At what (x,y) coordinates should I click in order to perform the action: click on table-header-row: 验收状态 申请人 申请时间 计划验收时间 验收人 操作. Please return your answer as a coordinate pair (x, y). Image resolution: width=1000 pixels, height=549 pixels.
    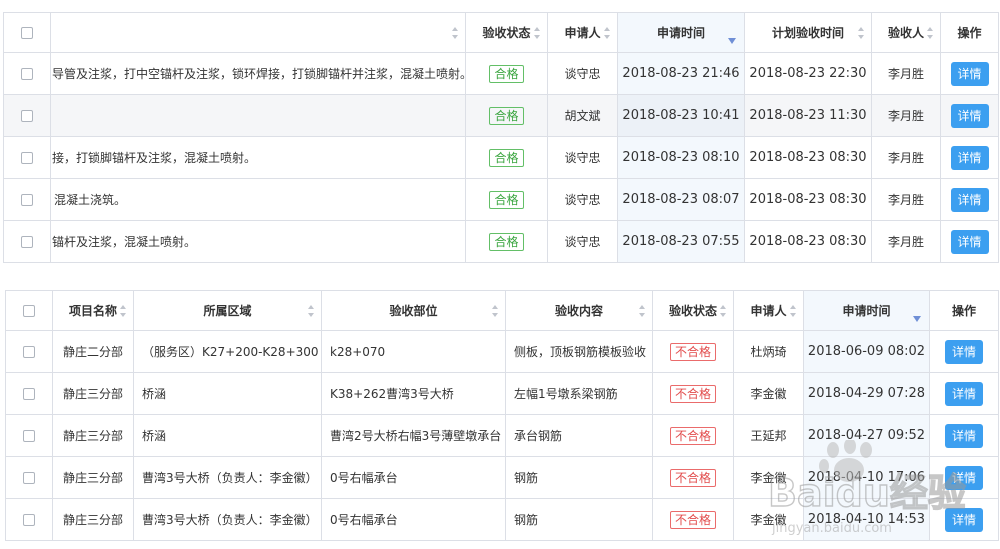
    Looking at the image, I should click on (501, 32).